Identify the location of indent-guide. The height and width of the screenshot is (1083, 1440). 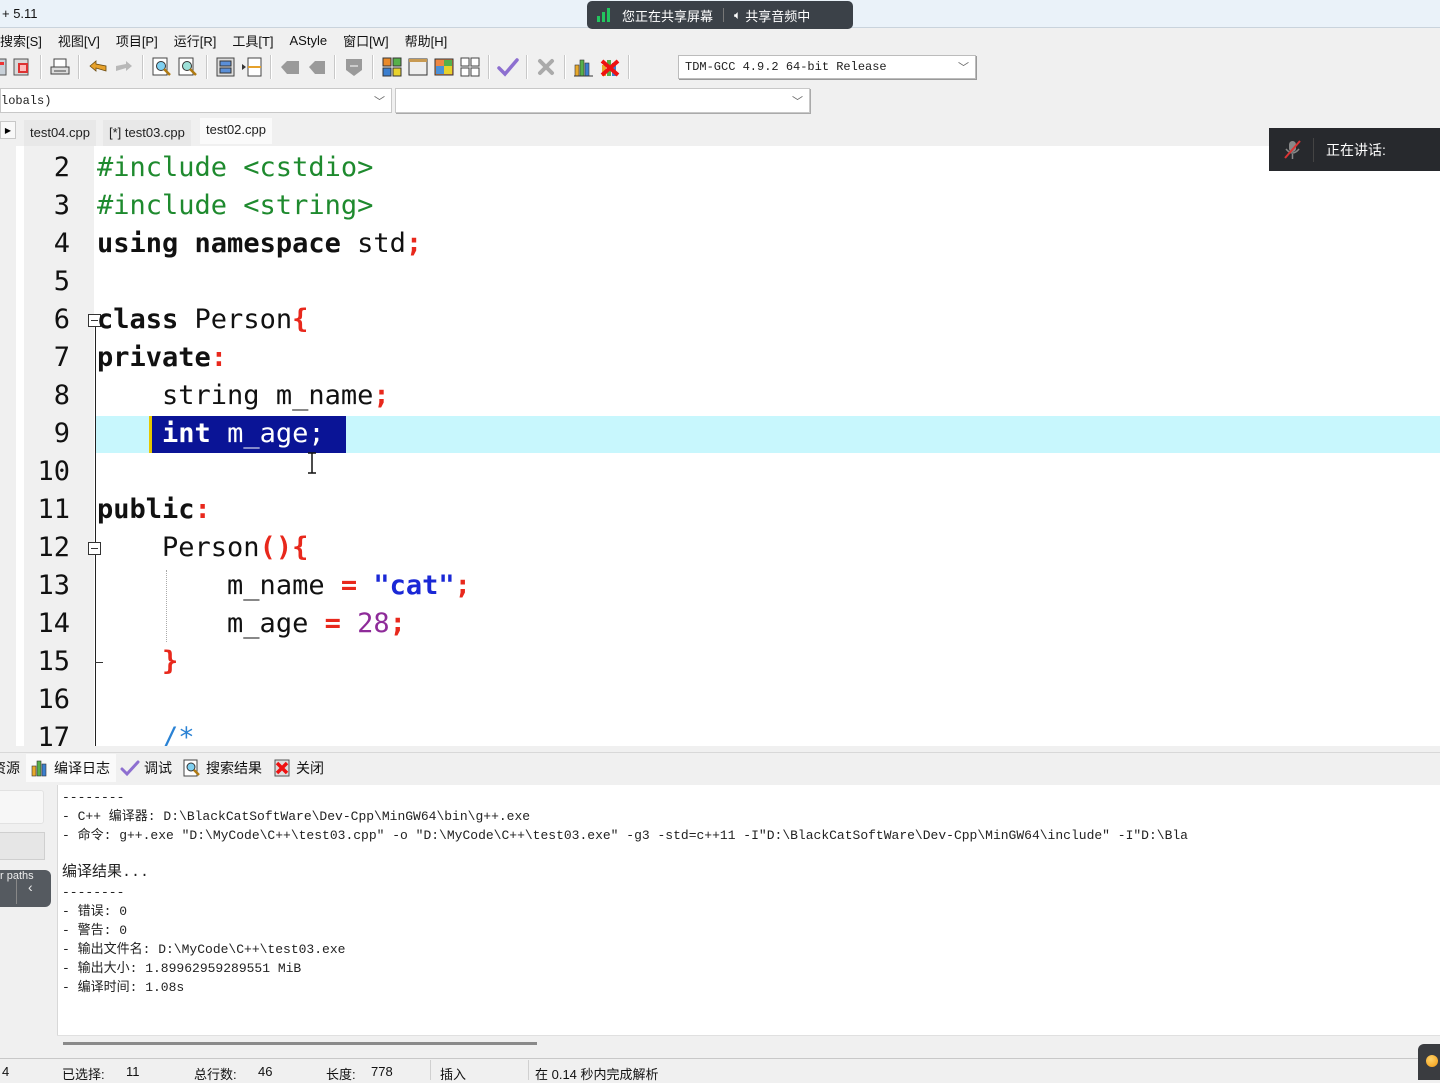
(166, 606).